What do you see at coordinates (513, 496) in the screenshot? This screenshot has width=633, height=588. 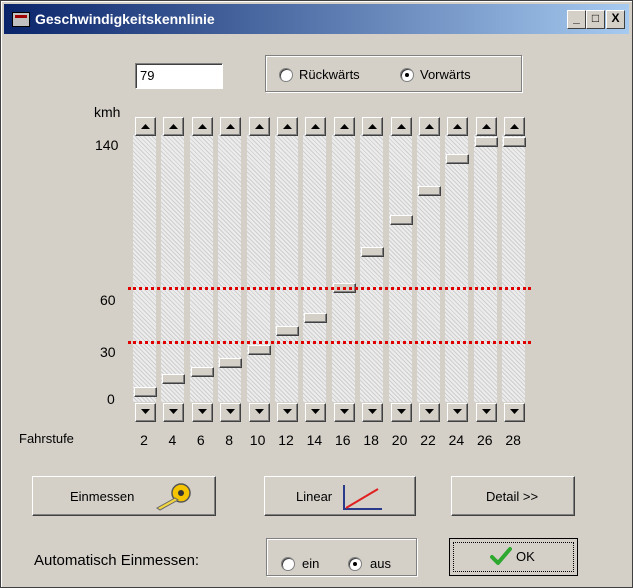 I see `detail-button: Detail >>` at bounding box center [513, 496].